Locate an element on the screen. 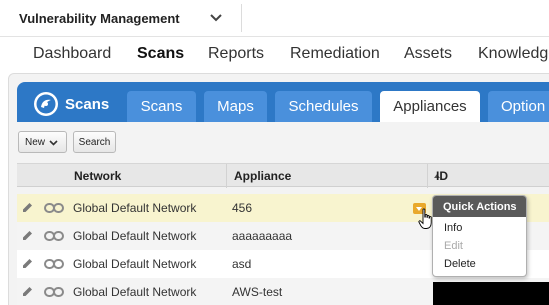 This screenshot has height=305, width=549. search-button: Search is located at coordinates (94, 142).